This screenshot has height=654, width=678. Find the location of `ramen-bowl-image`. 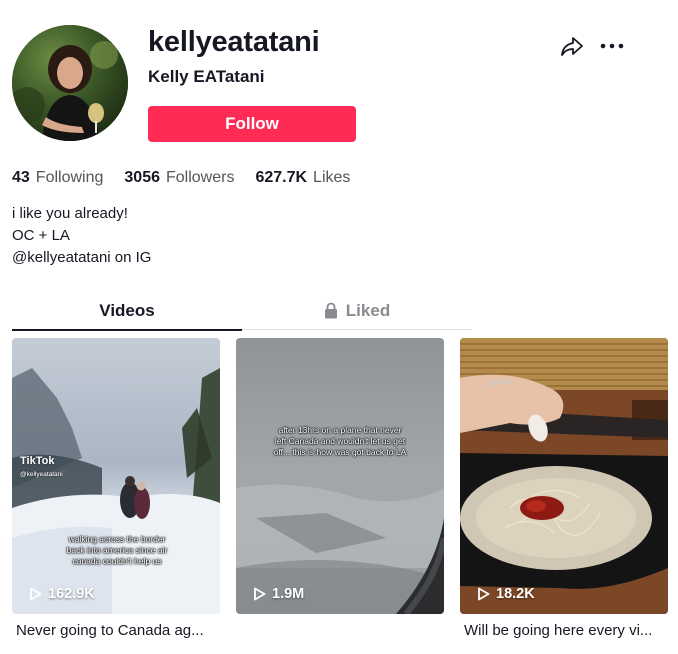

ramen-bowl-image is located at coordinates (564, 476).